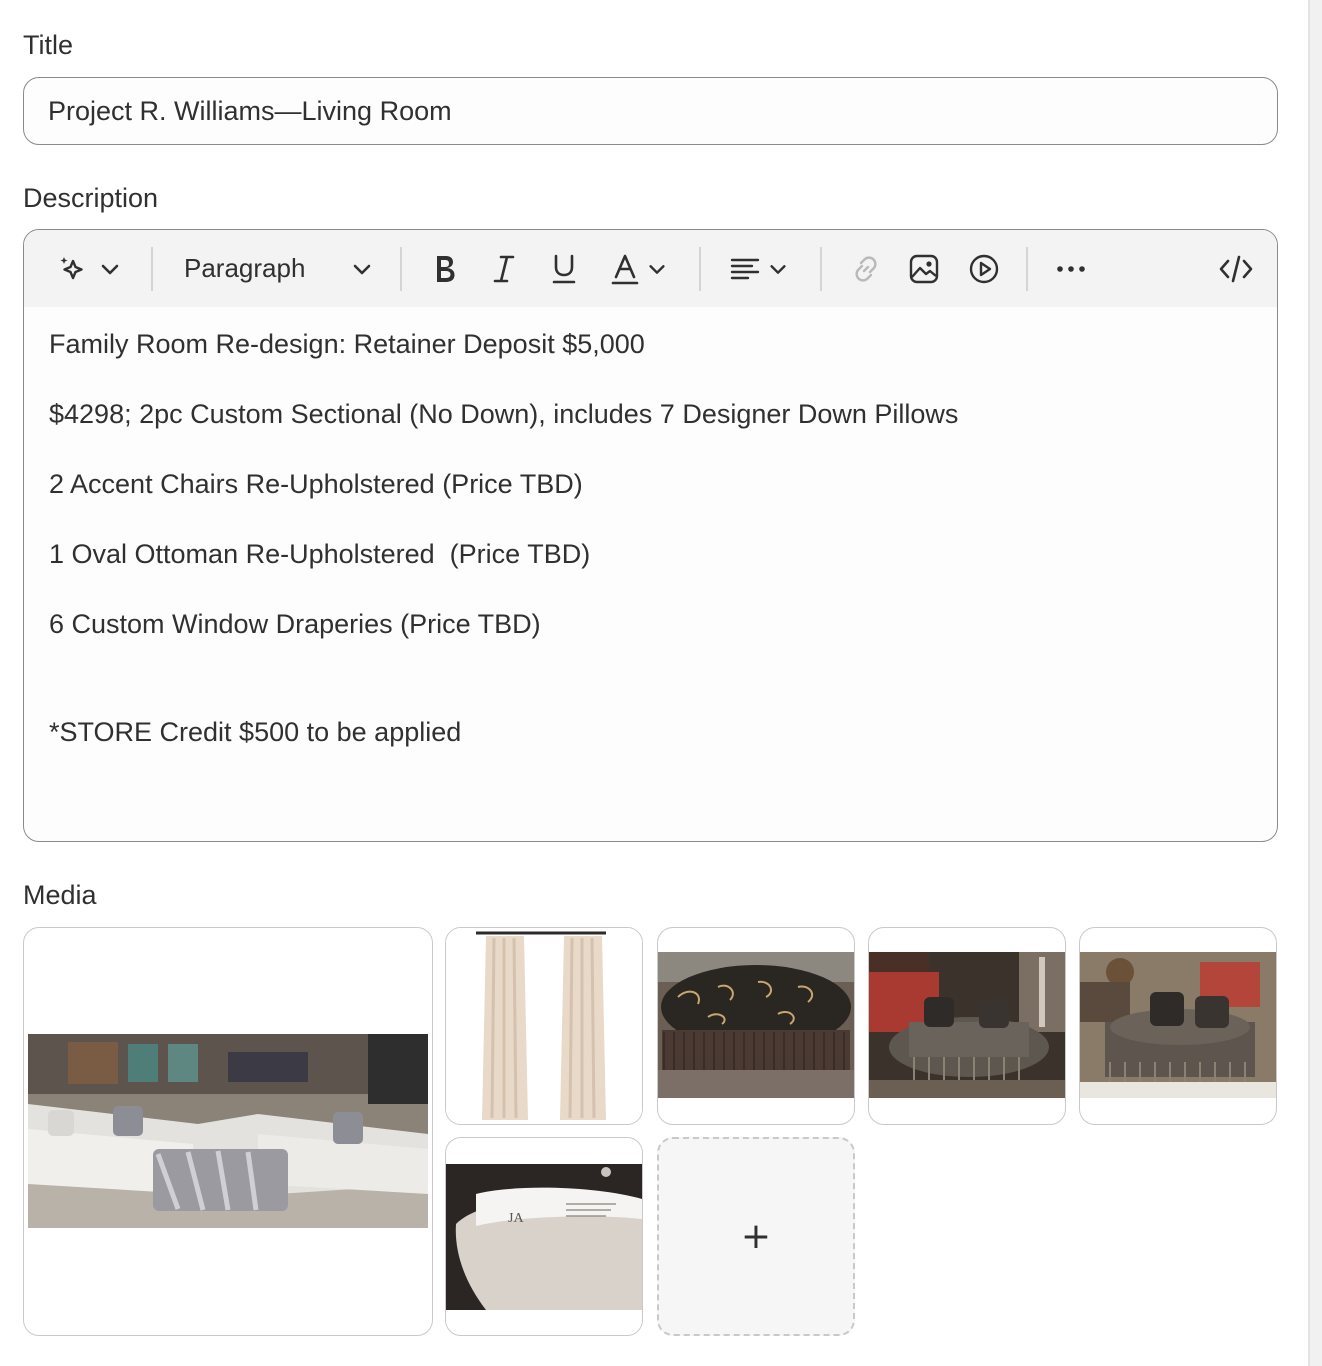 This screenshot has width=1322, height=1366. What do you see at coordinates (71, 267) in the screenshot?
I see `magic-icon` at bounding box center [71, 267].